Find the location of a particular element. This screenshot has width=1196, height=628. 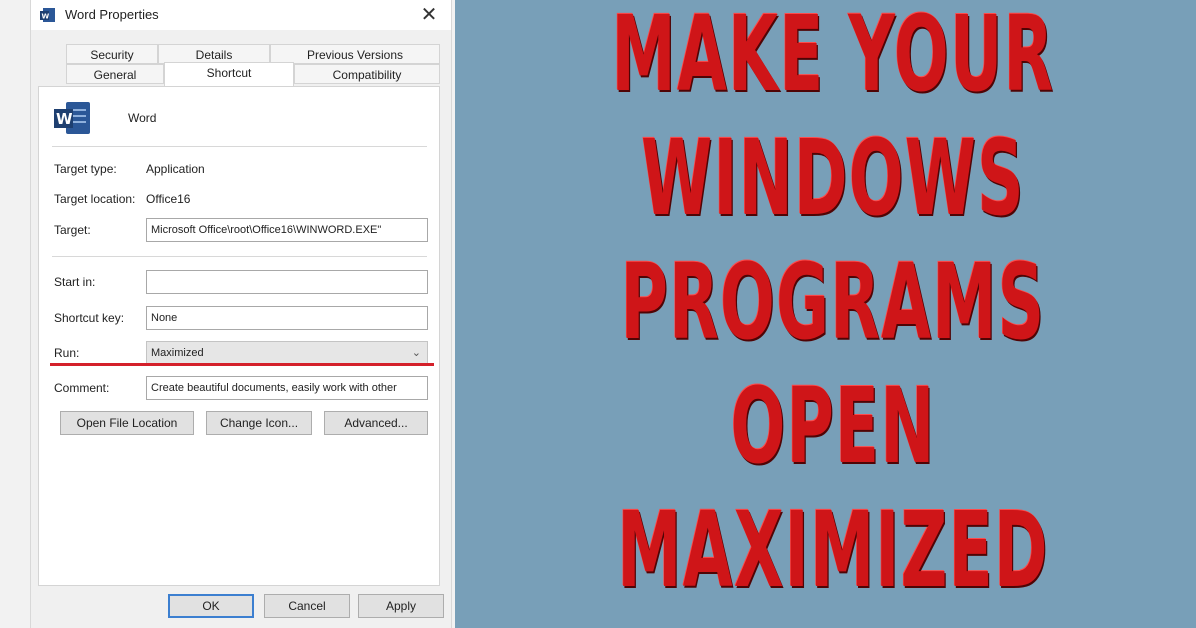

target-type-value: Application is located at coordinates (175, 169).